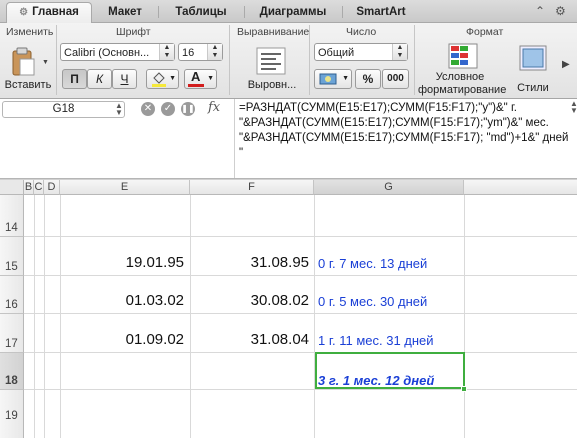 The height and width of the screenshot is (438, 577). What do you see at coordinates (372, 301) in the screenshot?
I see `cell-g16: 0 г. 5 мес. 30 дней` at bounding box center [372, 301].